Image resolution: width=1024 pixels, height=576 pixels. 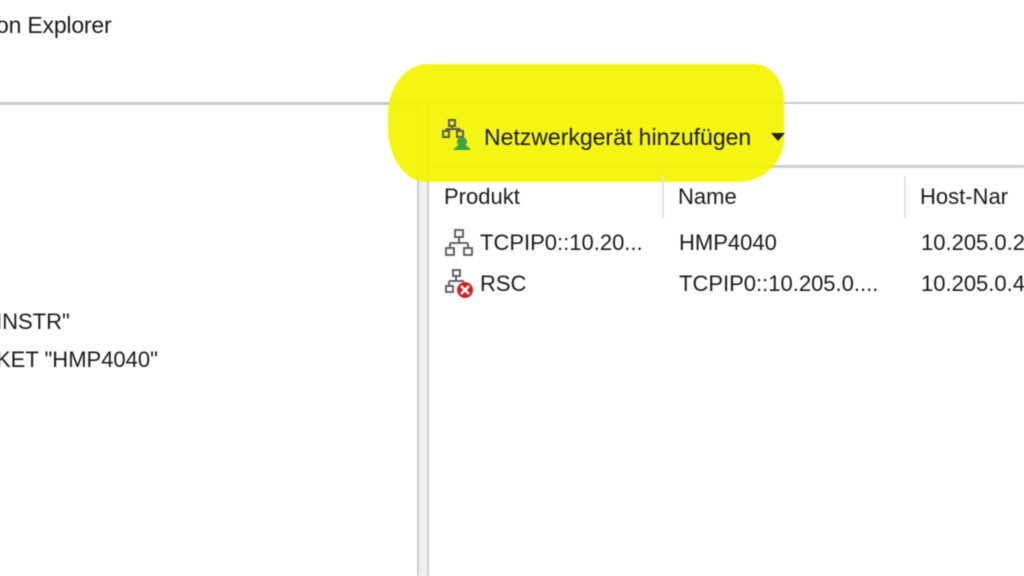 I want to click on chevron-down-icon, so click(x=778, y=137).